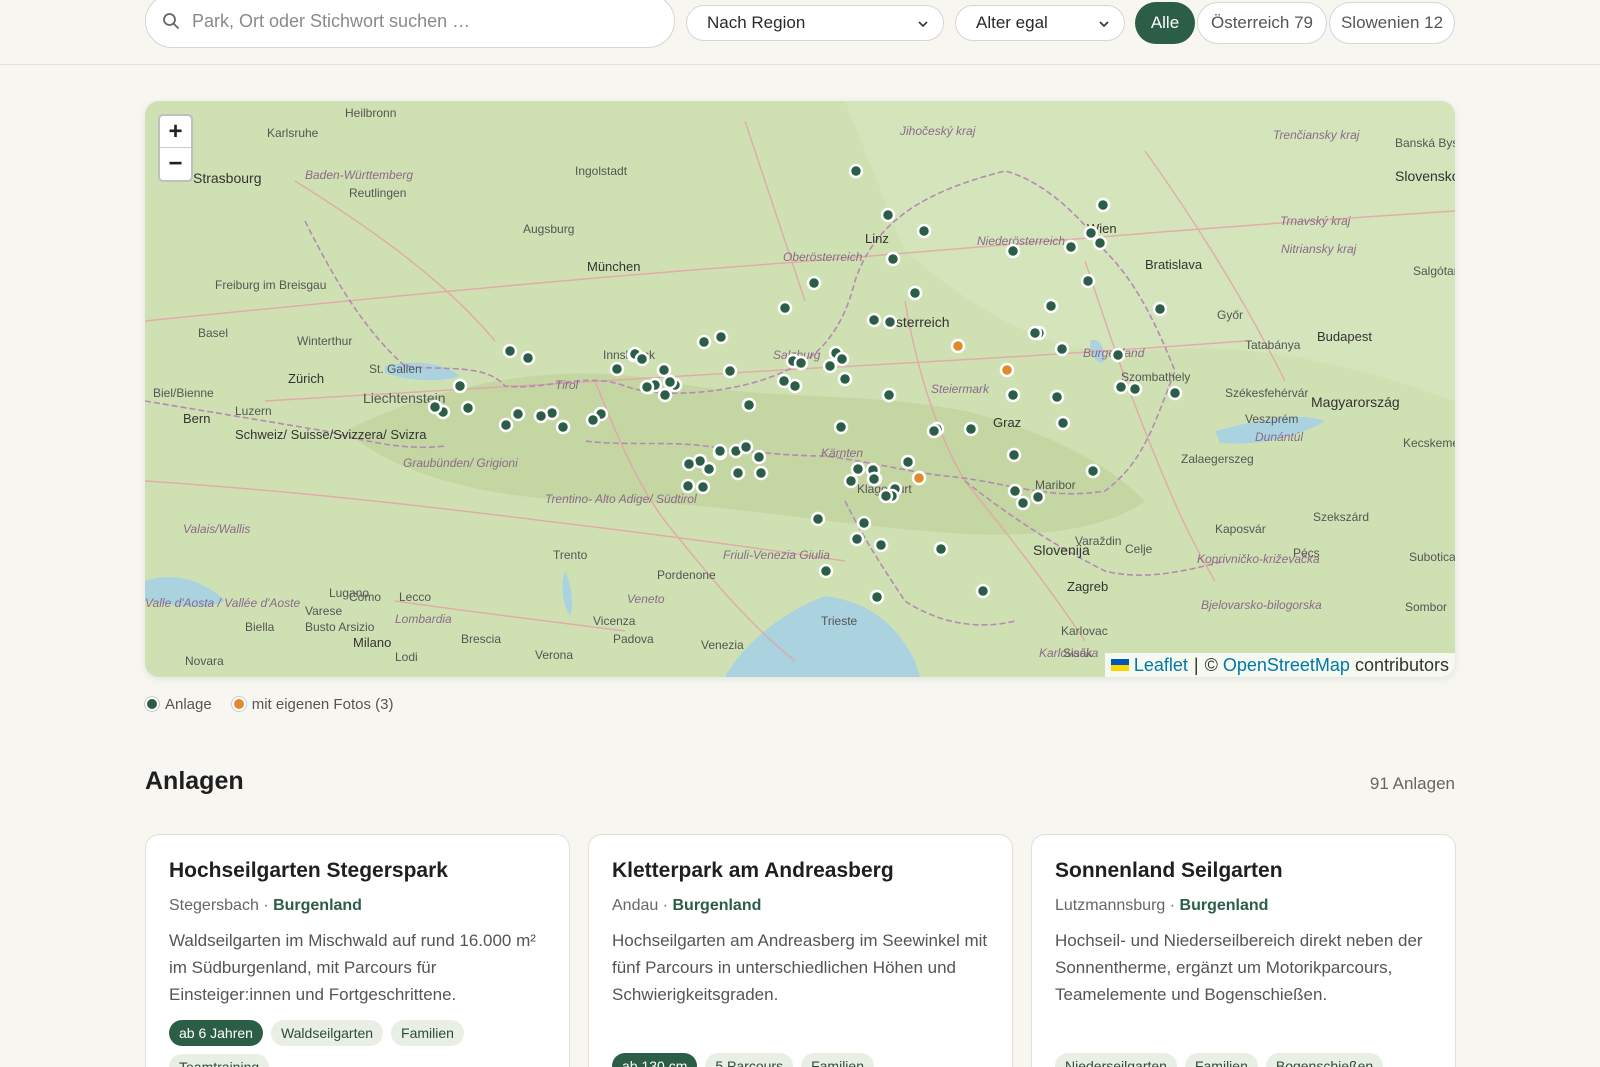 This screenshot has height=1067, width=1600. Describe the element at coordinates (410, 24) in the screenshot. I see `search-box` at that location.